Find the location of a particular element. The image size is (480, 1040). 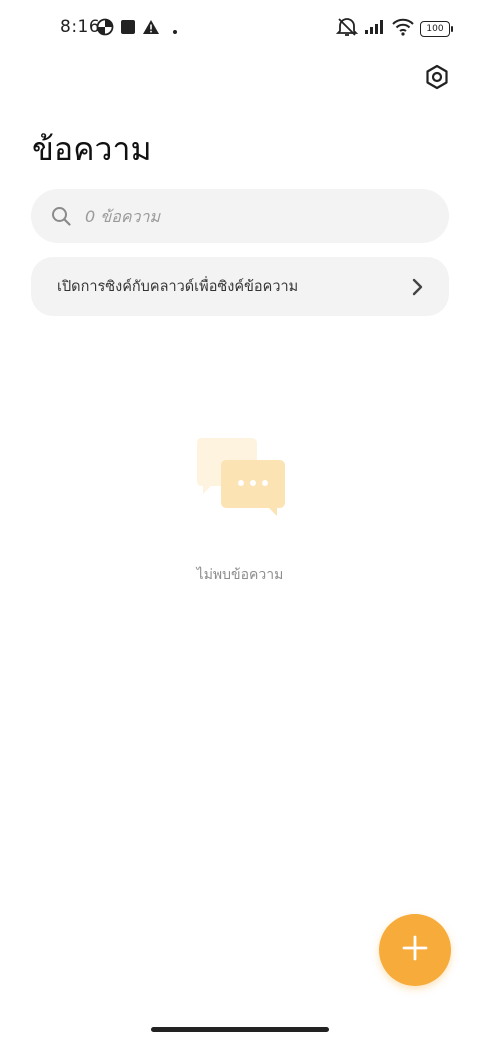

search-bar is located at coordinates (240, 216).